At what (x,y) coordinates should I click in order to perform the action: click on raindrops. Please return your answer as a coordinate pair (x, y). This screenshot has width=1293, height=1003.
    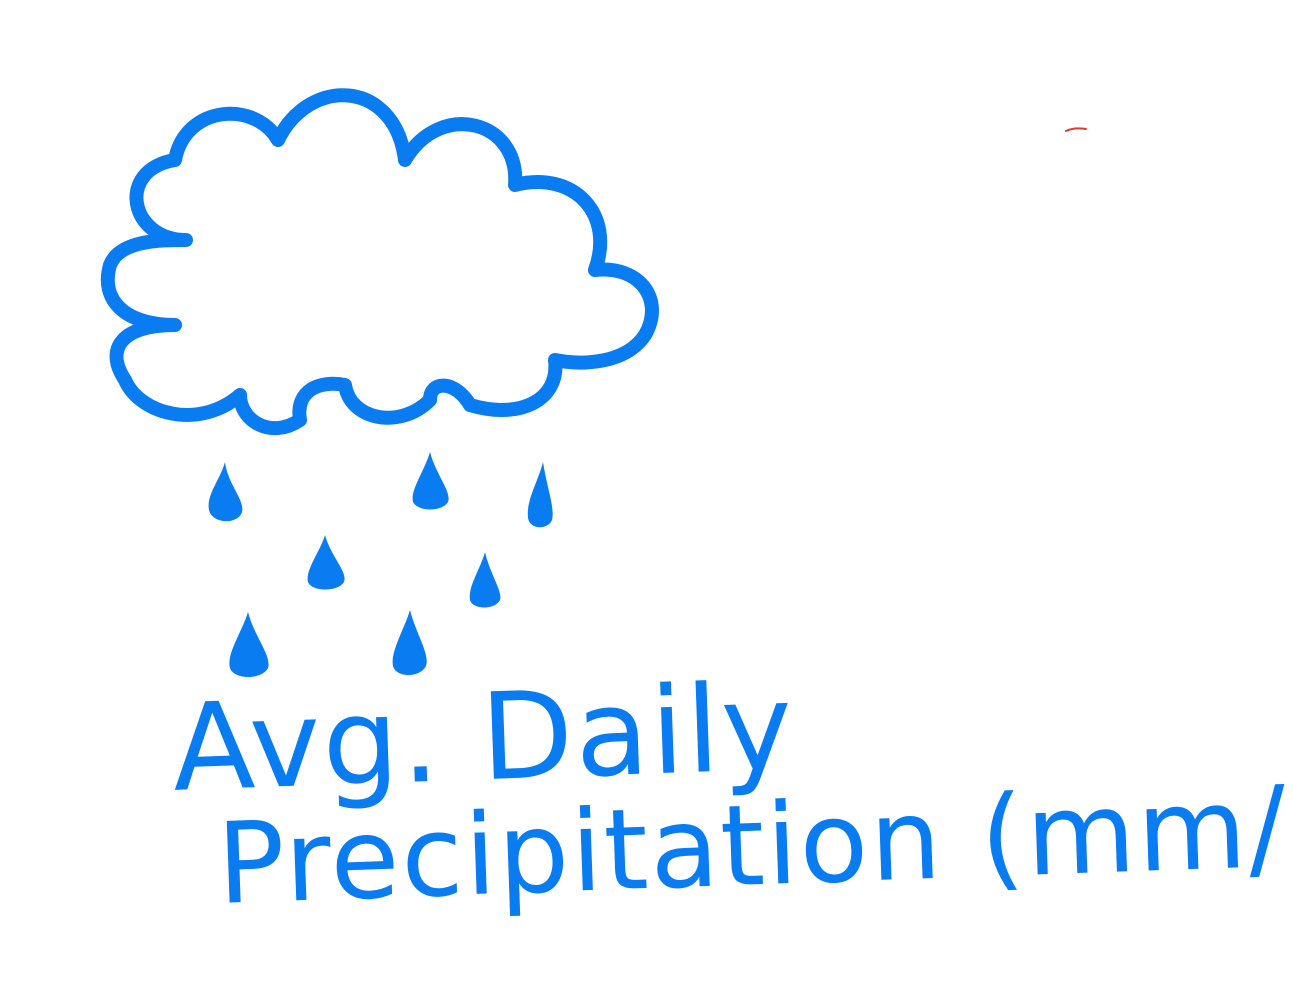
    Looking at the image, I should click on (380, 564).